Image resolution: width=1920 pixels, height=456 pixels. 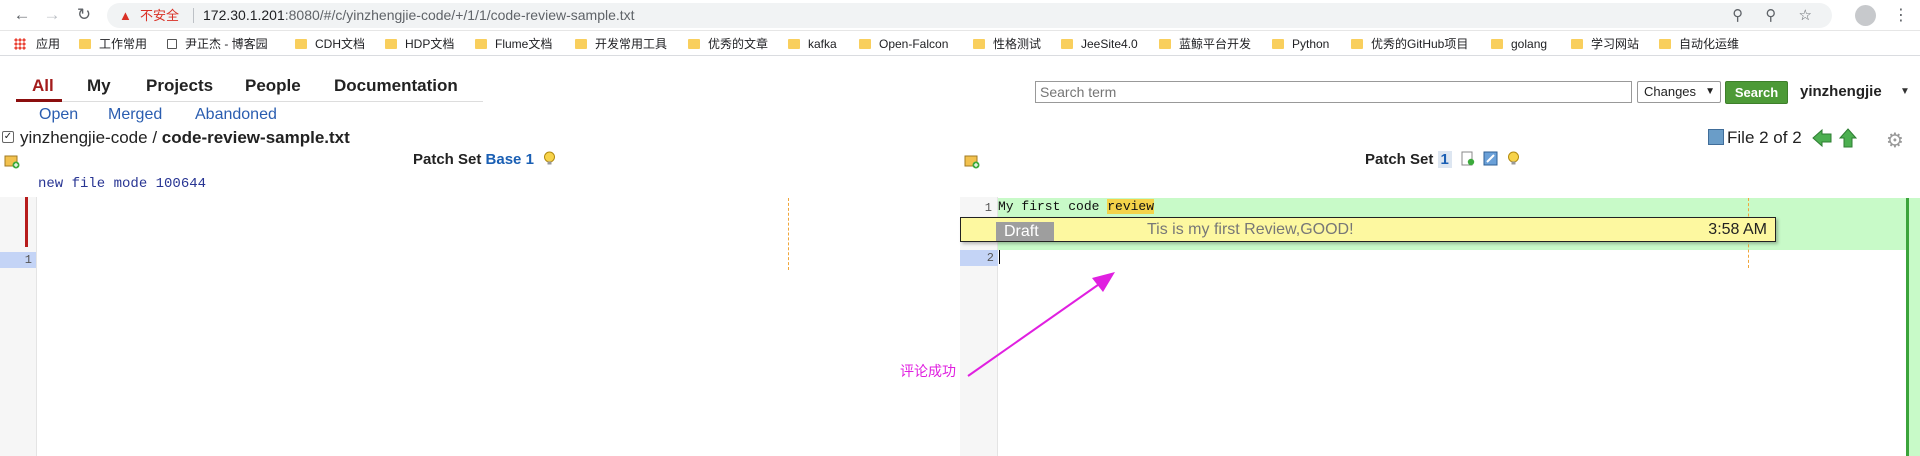 What do you see at coordinates (20, 44) in the screenshot?
I see `apps-grid-icon` at bounding box center [20, 44].